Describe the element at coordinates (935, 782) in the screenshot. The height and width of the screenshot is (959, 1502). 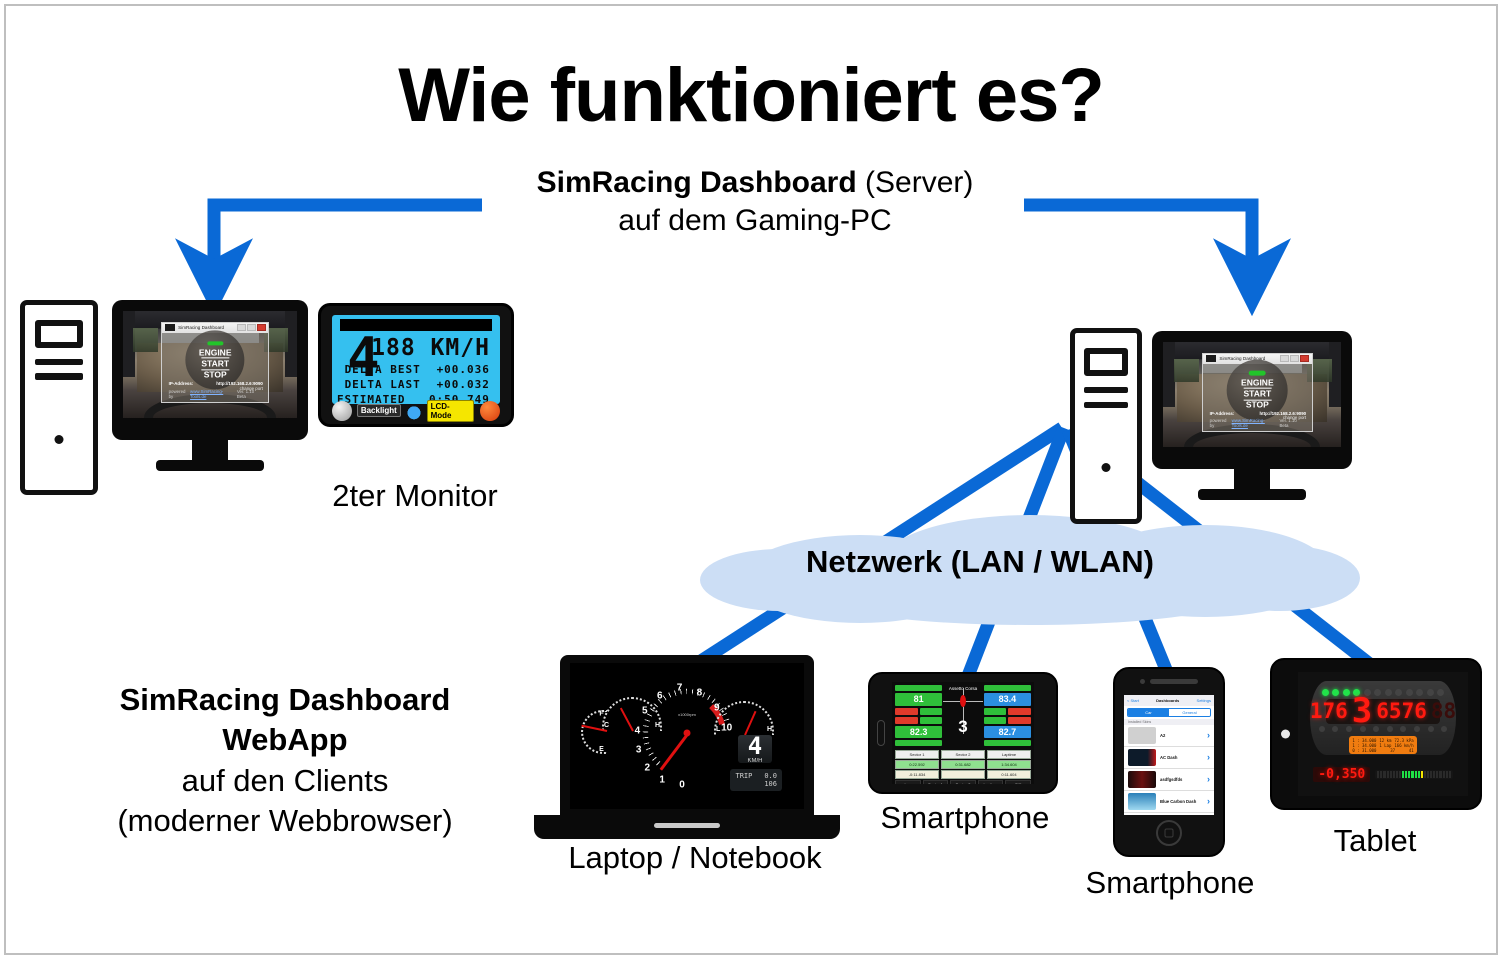
I see `footer-tab: Sector 1` at that location.